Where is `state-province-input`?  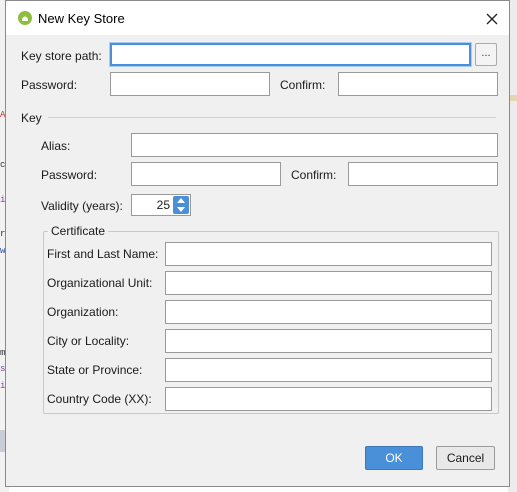 state-province-input is located at coordinates (328, 370).